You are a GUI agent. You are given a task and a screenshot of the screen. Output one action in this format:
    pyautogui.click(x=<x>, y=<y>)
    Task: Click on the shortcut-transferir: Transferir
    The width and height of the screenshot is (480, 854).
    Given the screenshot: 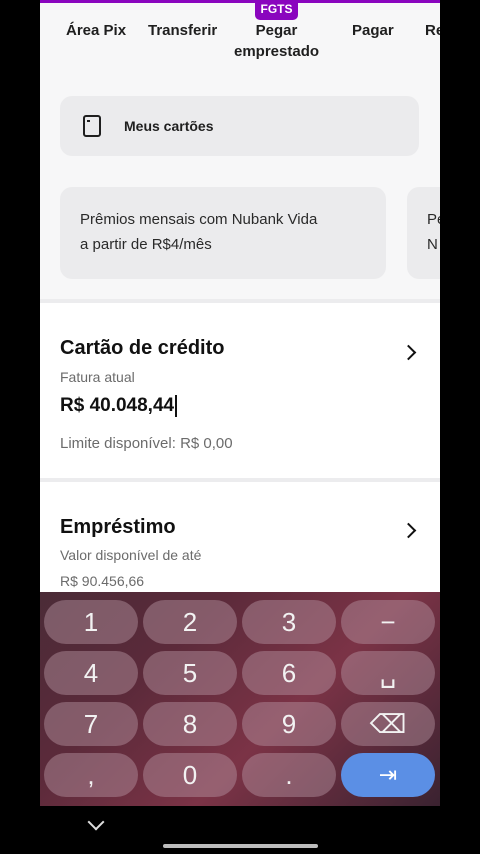 What is the action you would take?
    pyautogui.click(x=182, y=30)
    